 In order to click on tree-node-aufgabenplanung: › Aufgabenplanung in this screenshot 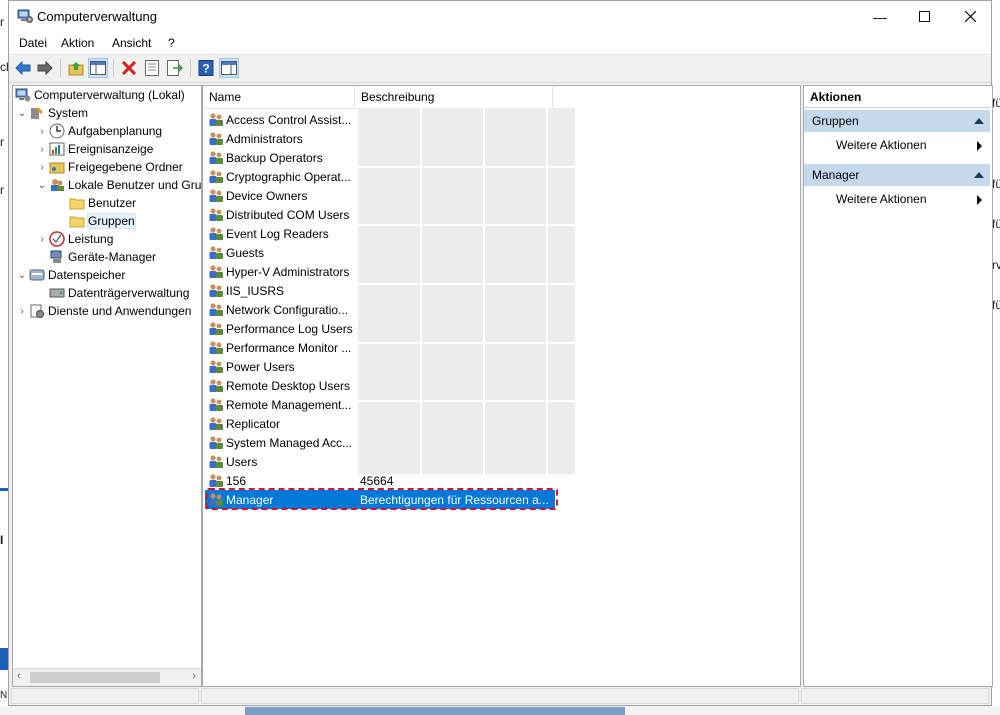, I will do `click(98, 131)`.